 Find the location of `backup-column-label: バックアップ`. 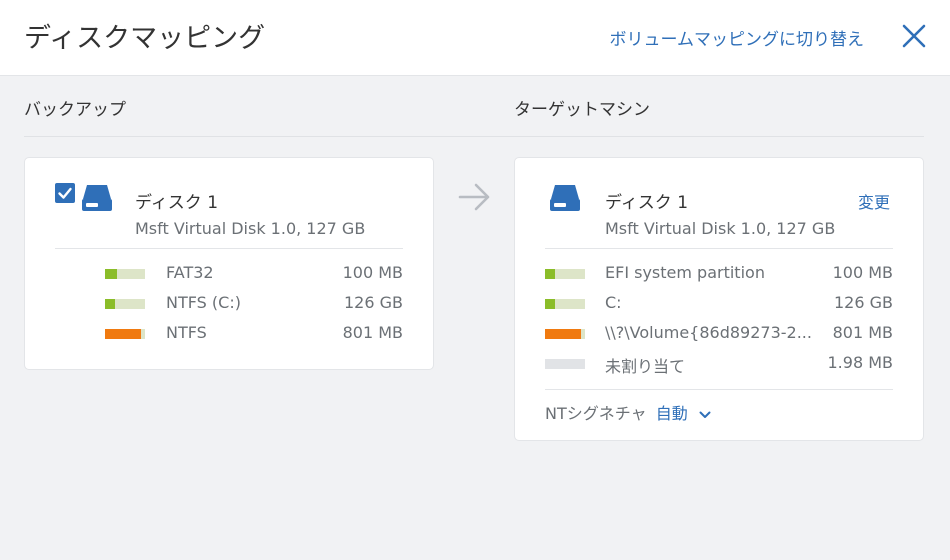

backup-column-label: バックアップ is located at coordinates (75, 110).